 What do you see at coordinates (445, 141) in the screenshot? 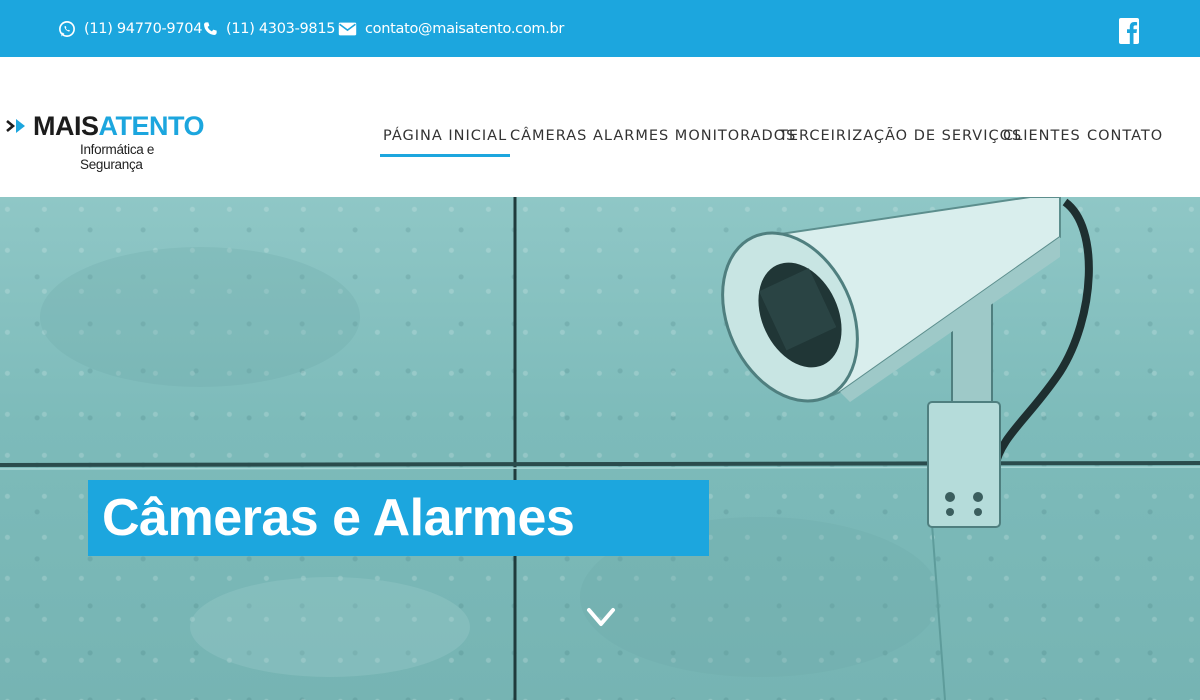
I see `nav-item-pagina-inicial: PÁGINA INICIAL` at bounding box center [445, 141].